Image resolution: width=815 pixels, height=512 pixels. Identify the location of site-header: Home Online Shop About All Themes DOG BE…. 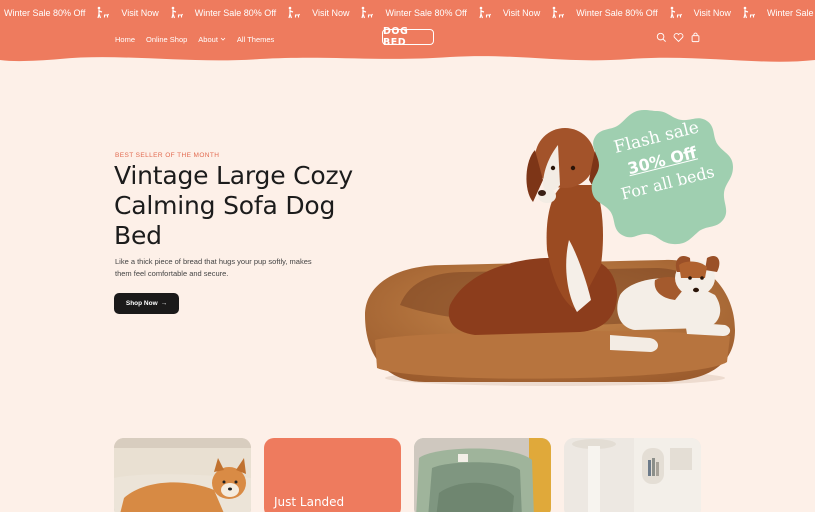
(407, 39).